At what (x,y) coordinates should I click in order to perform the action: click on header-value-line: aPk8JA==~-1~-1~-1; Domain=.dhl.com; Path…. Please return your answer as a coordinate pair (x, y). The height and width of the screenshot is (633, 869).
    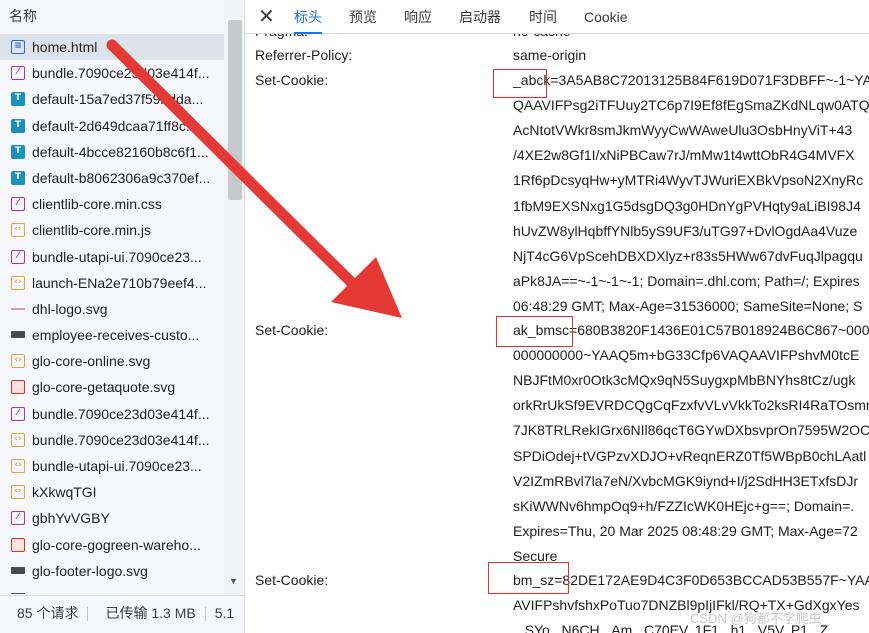
    Looking at the image, I should click on (686, 280).